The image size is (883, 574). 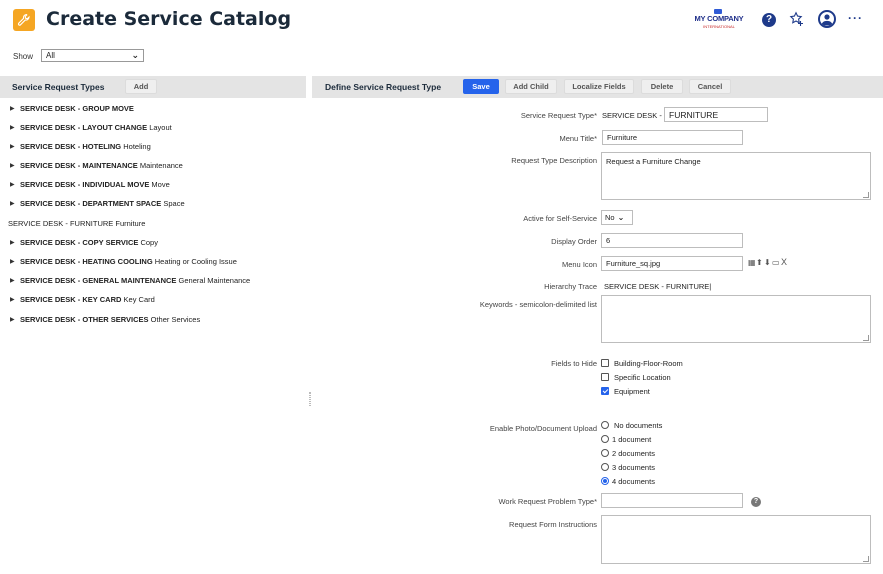 What do you see at coordinates (50, 55) in the screenshot?
I see `show-filter-value: All` at bounding box center [50, 55].